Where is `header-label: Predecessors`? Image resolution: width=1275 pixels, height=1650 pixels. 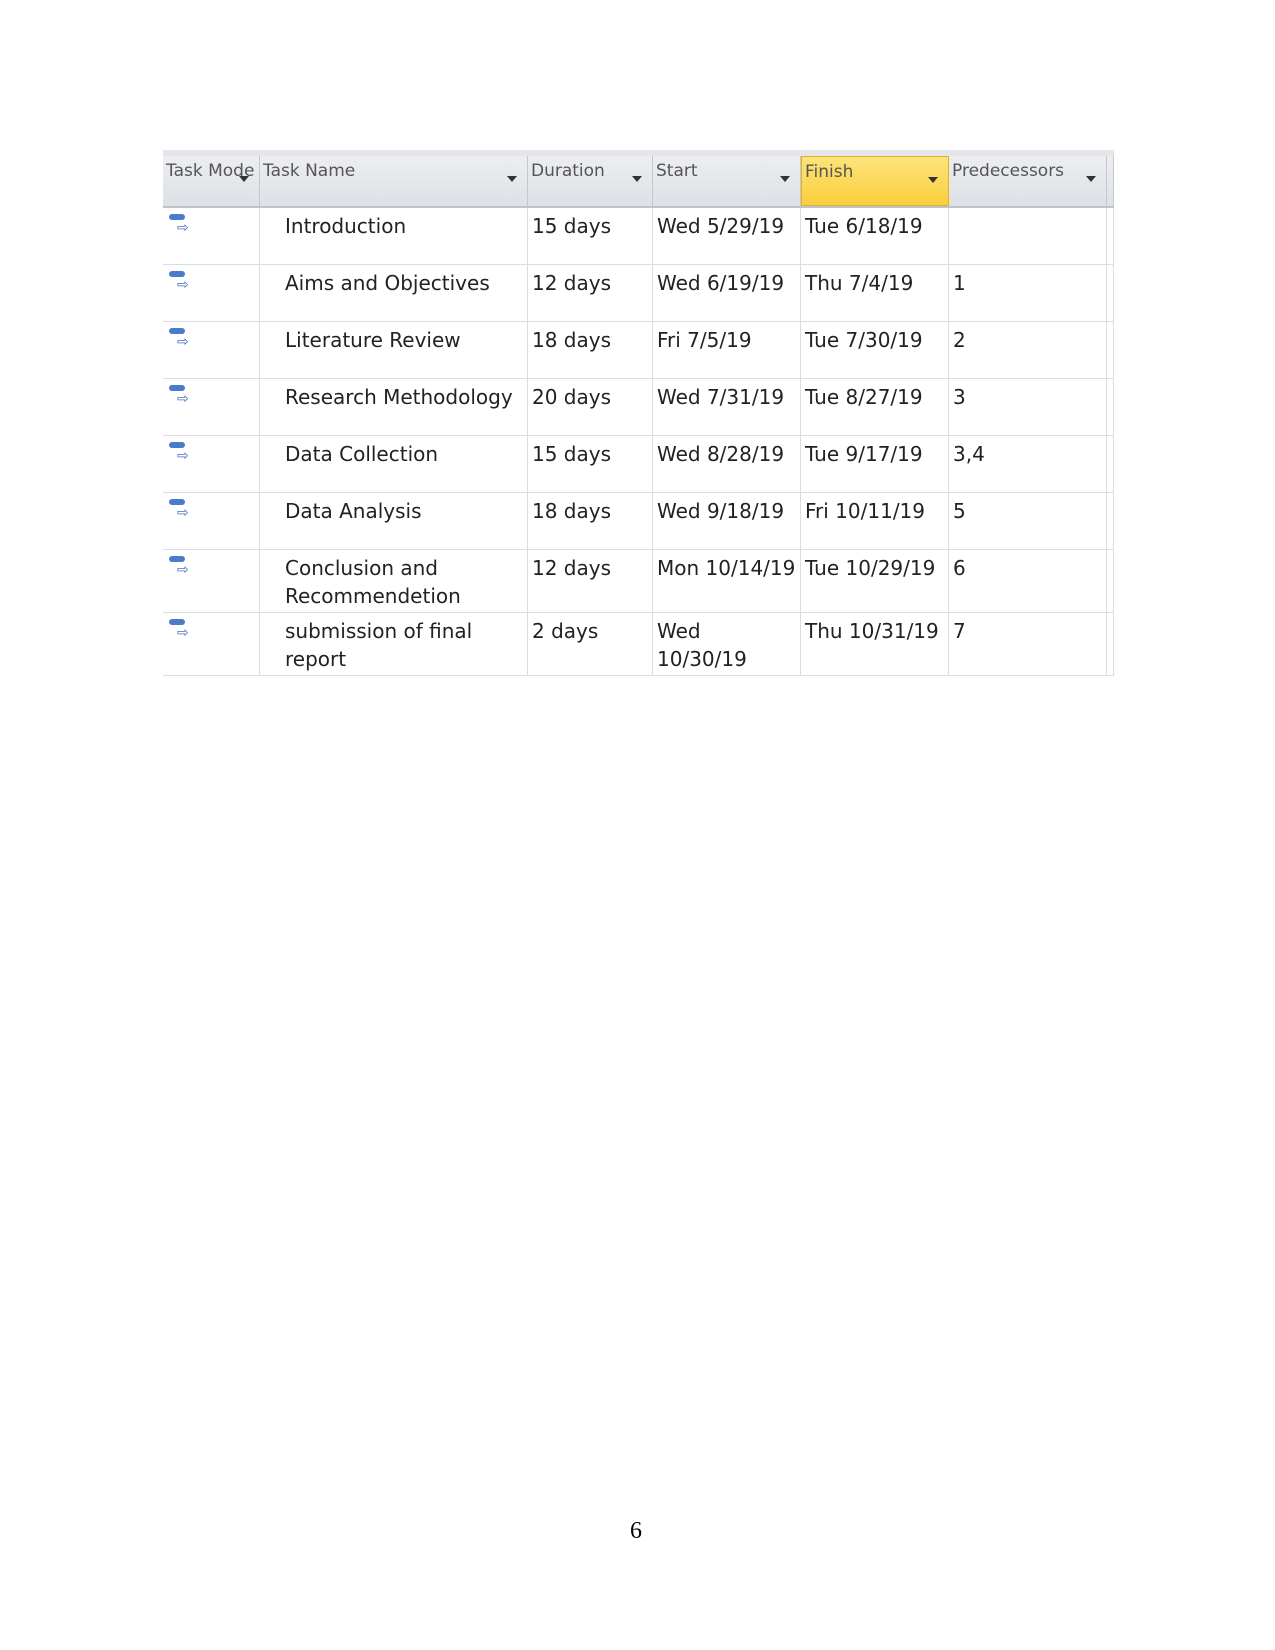 header-label: Predecessors is located at coordinates (1008, 171).